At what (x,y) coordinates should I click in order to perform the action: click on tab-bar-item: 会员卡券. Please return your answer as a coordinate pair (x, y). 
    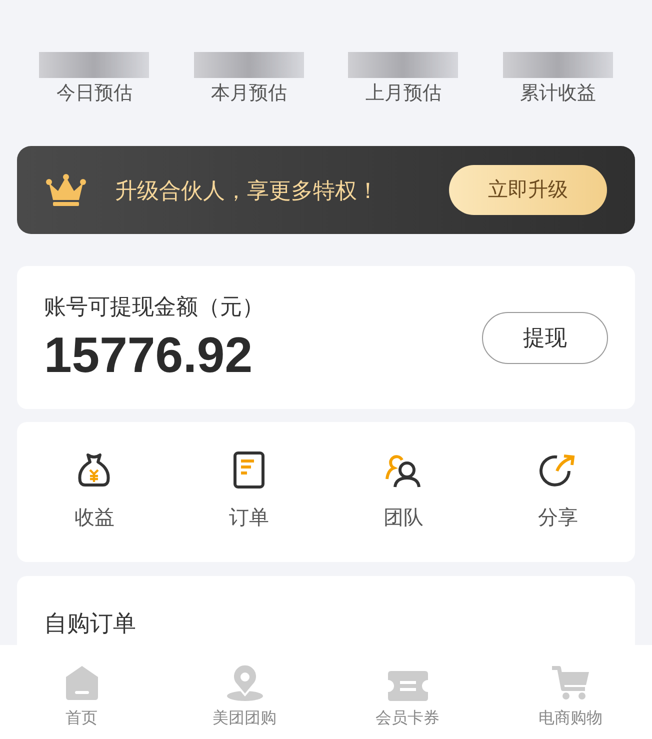
    Looking at the image, I should click on (407, 692).